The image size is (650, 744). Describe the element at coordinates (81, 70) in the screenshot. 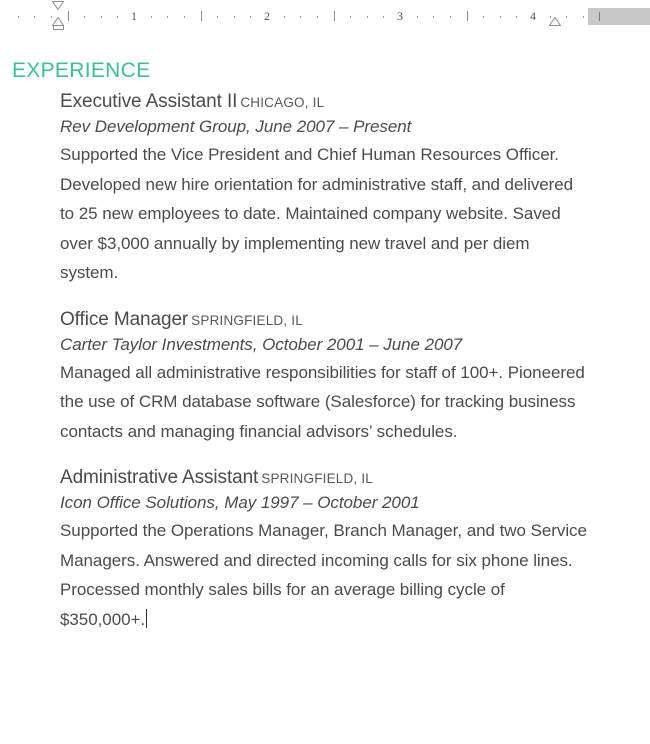

I see `section-heading-experience: EXPERIENCE` at that location.